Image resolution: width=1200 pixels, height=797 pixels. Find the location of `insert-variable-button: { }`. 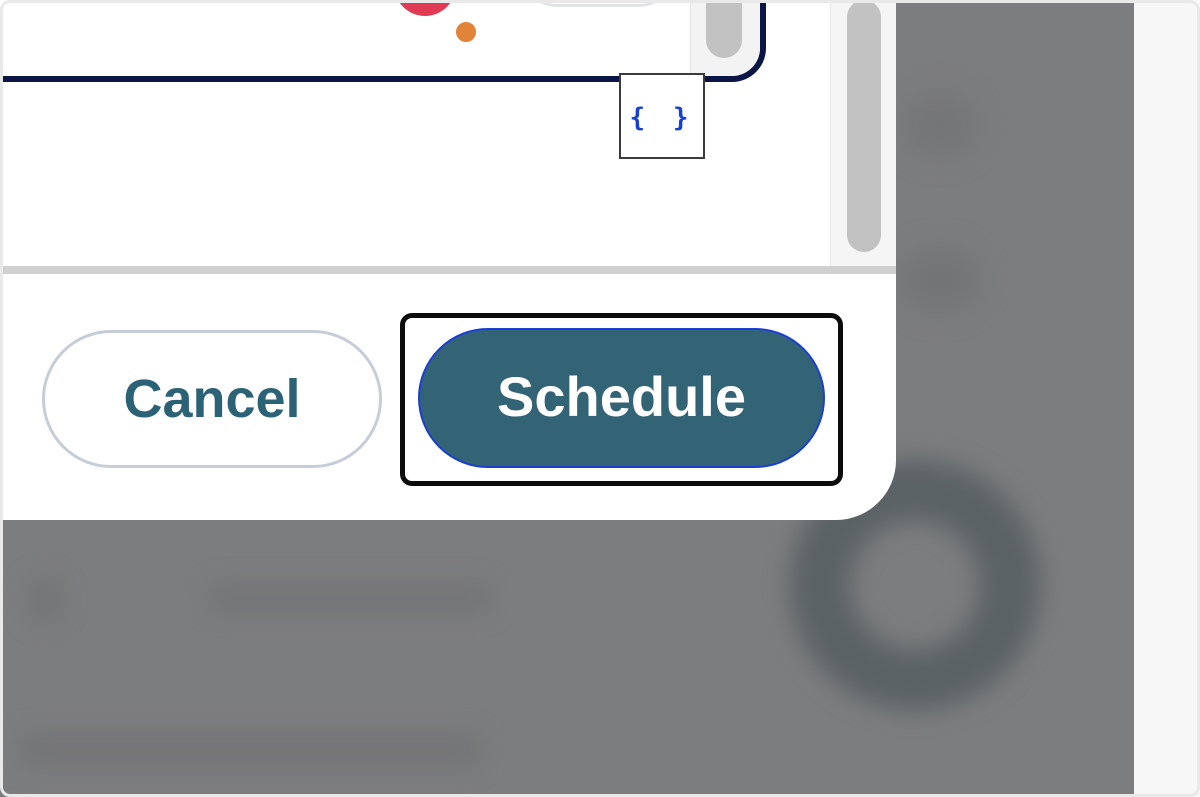

insert-variable-button: { } is located at coordinates (662, 116).